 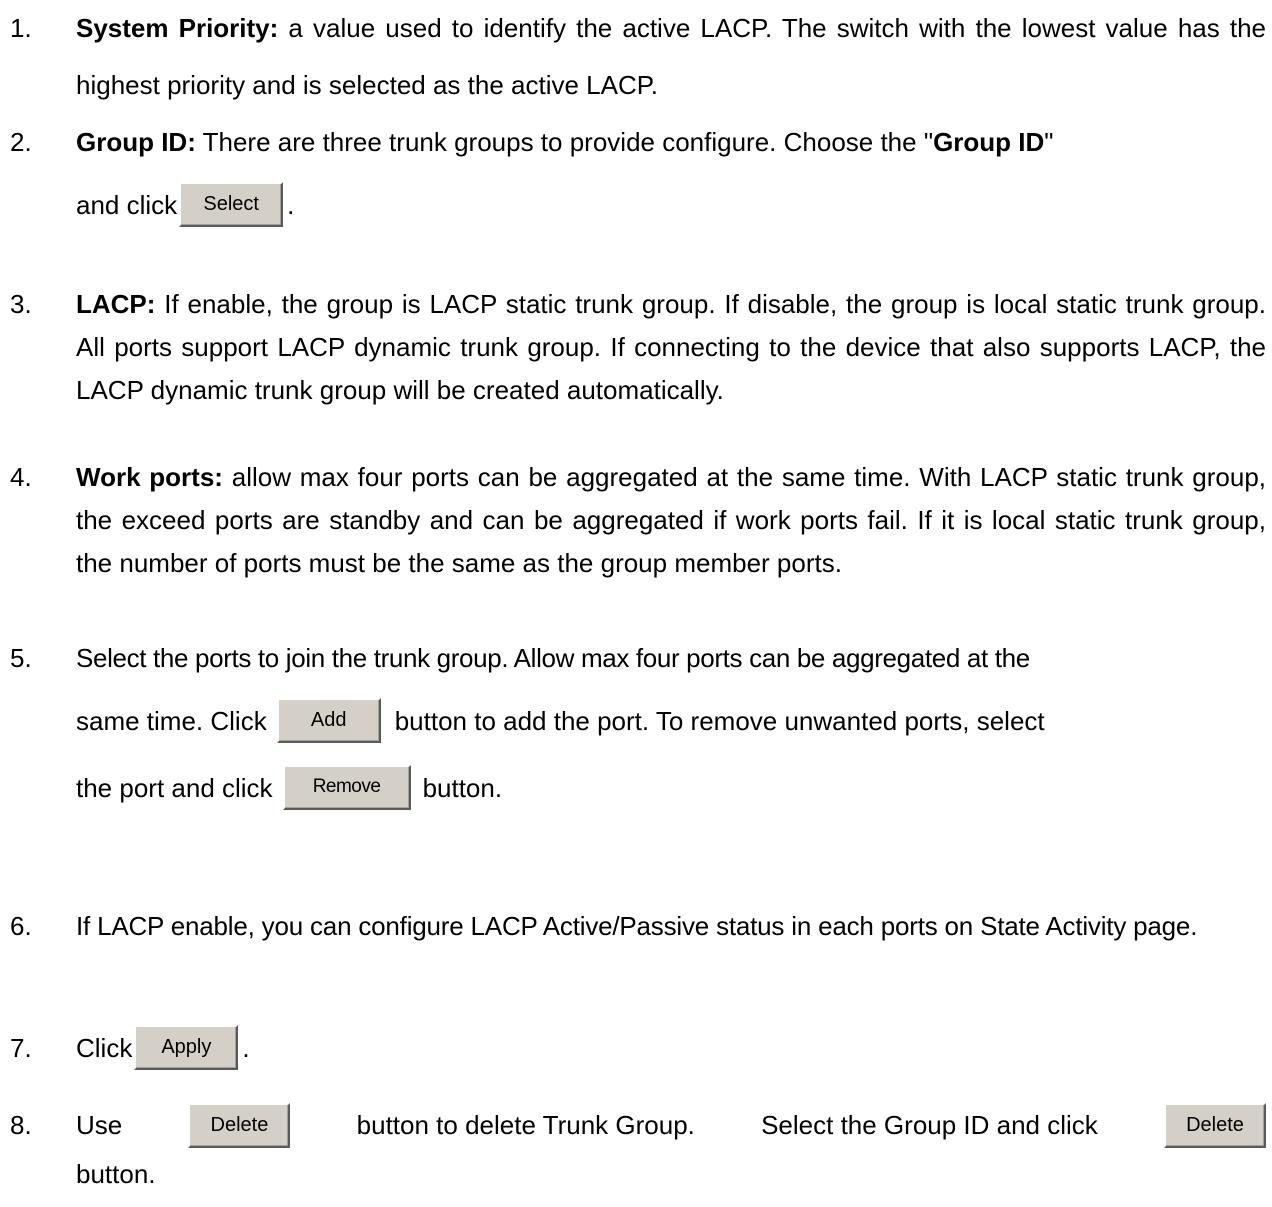 I want to click on select-button: Select, so click(x=231, y=204).